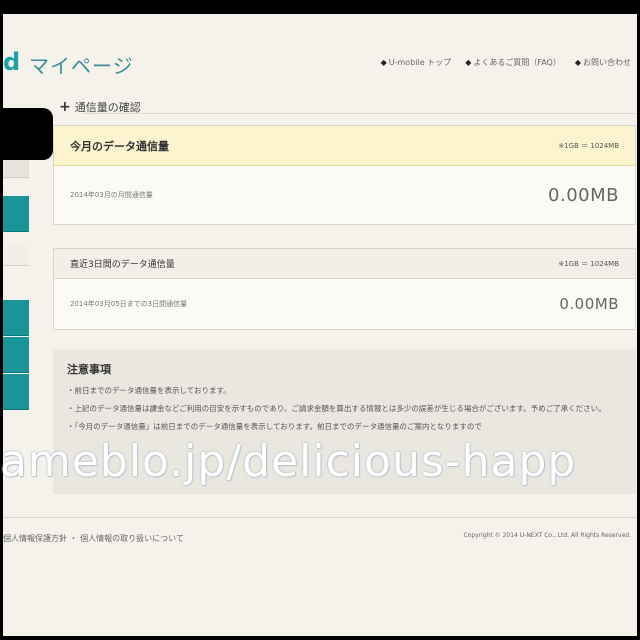  I want to click on nav-link-faq: ◆ よくあるご質問（FAQ）, so click(513, 62).